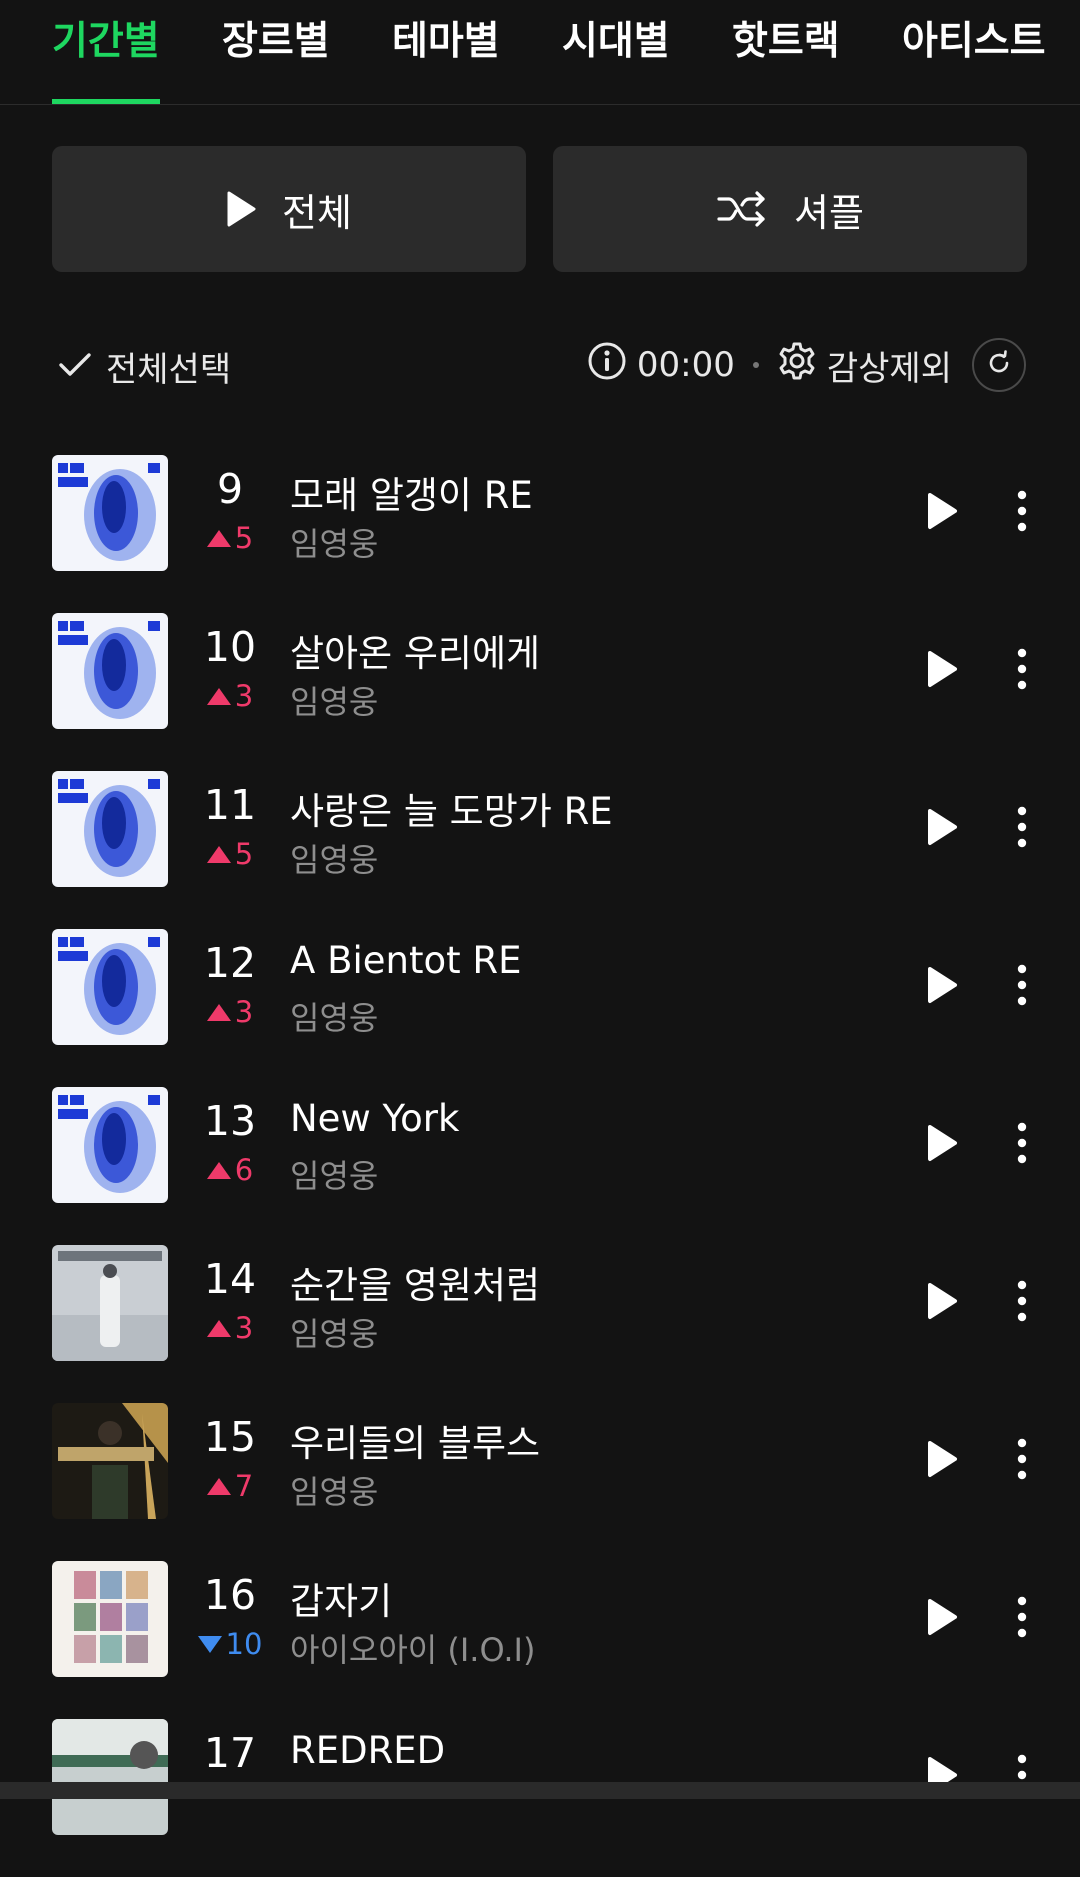  Describe the element at coordinates (797, 365) in the screenshot. I see `gear-icon` at that location.